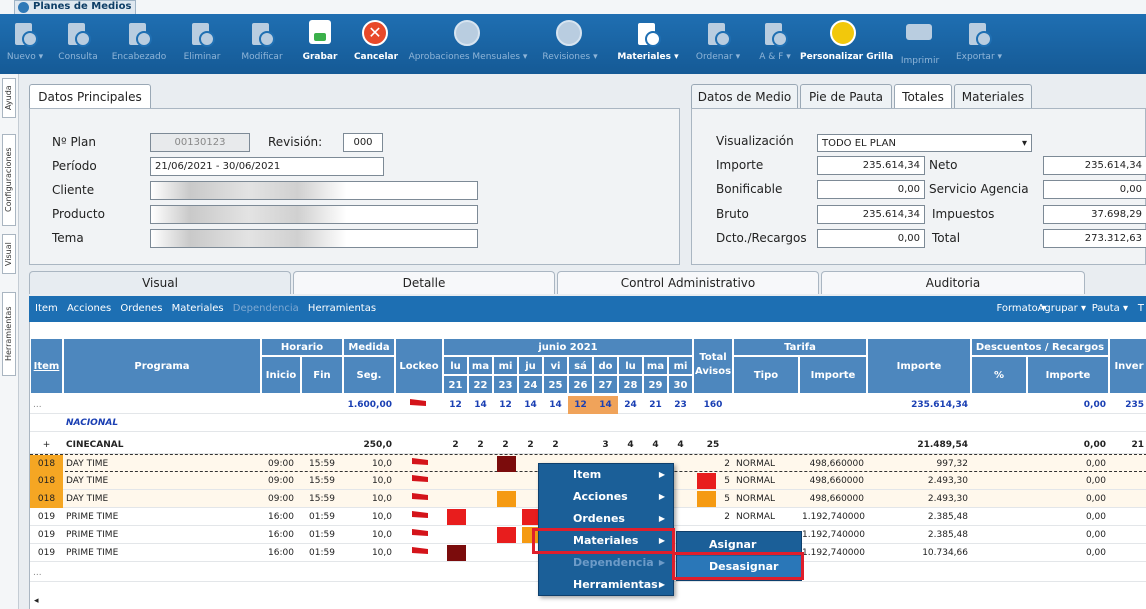  Describe the element at coordinates (568, 347) in the screenshot. I see `header-month: junio 2021` at that location.